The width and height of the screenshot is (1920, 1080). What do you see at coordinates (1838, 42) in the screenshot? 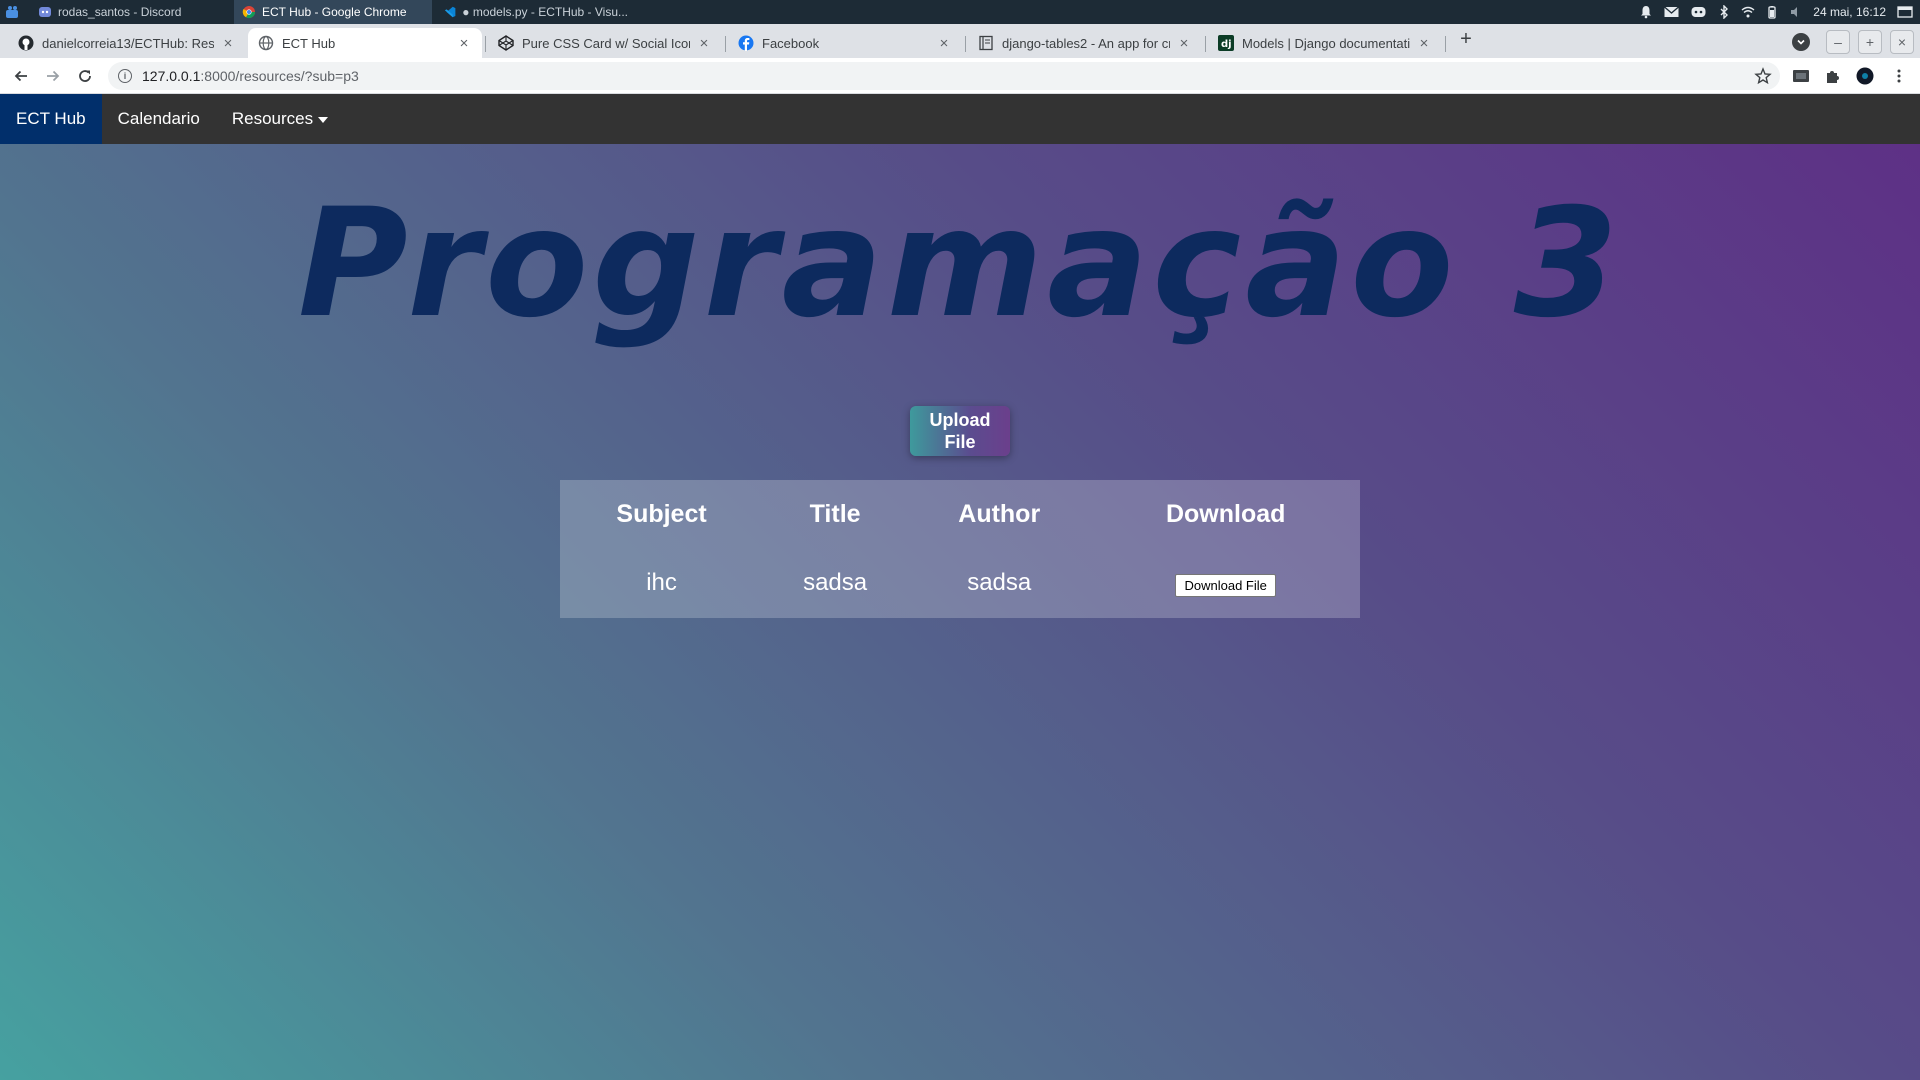
I see `minimize-button: –` at bounding box center [1838, 42].